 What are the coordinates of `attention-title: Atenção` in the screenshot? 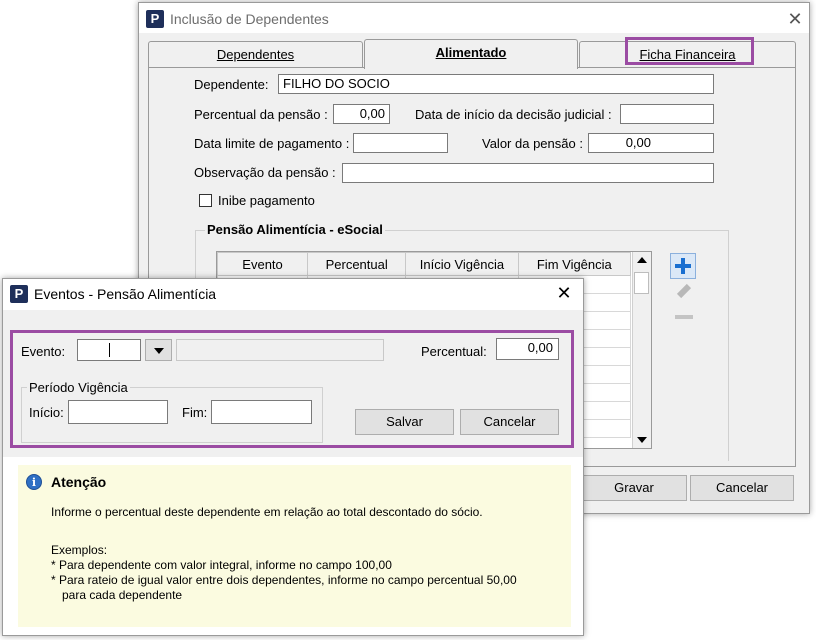 It's located at (79, 482).